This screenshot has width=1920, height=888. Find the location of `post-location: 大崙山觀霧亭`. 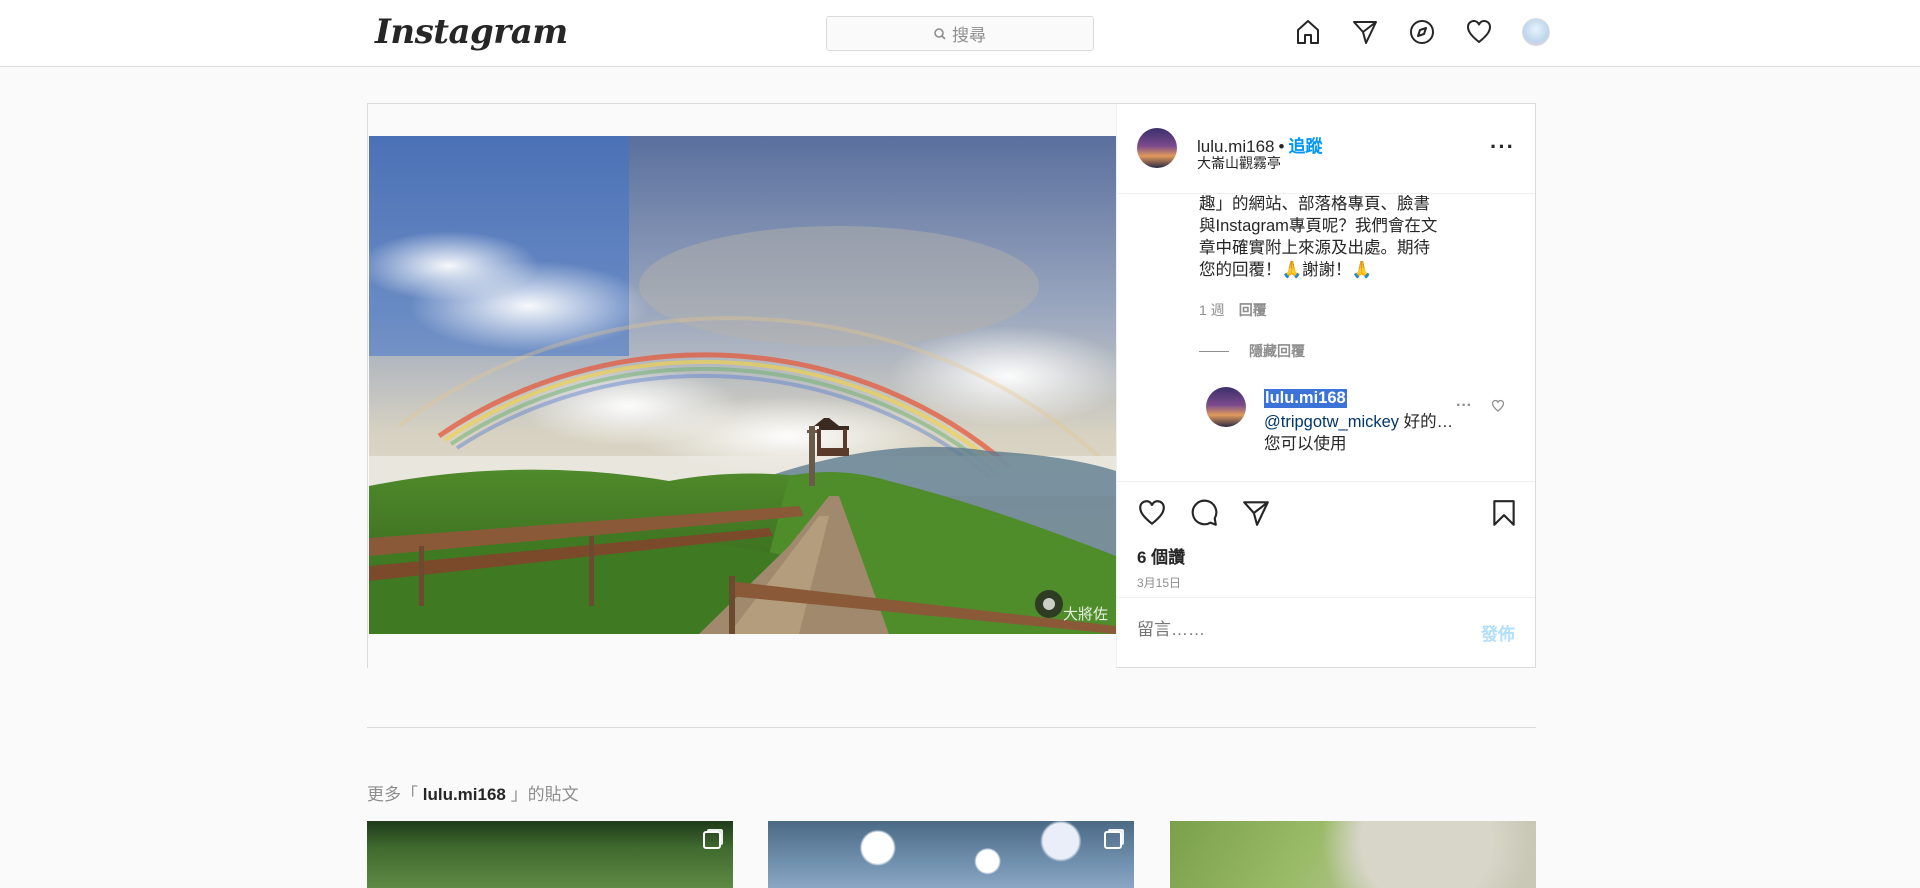

post-location: 大崙山觀霧亭 is located at coordinates (1239, 163).